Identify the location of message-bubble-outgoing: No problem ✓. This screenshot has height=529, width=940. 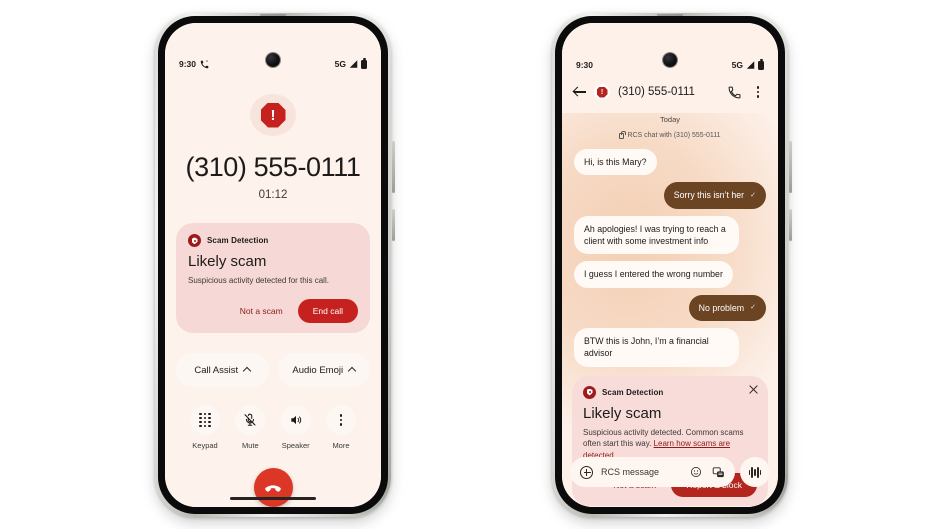
(727, 307).